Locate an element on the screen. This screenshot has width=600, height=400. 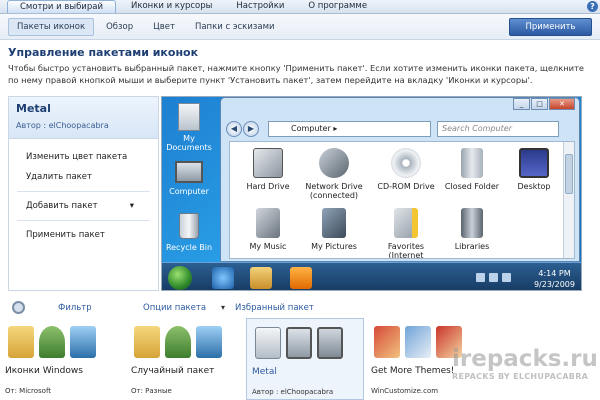
item-my-music: My Music is located at coordinates (268, 229).